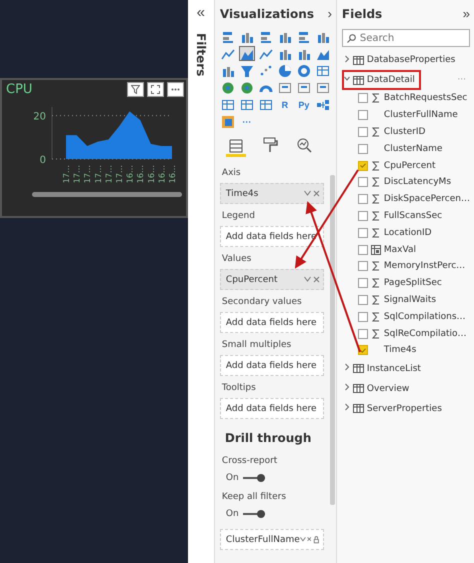 The image size is (474, 563). Describe the element at coordinates (406, 249) in the screenshot. I see `field-item: MaxVal` at that location.